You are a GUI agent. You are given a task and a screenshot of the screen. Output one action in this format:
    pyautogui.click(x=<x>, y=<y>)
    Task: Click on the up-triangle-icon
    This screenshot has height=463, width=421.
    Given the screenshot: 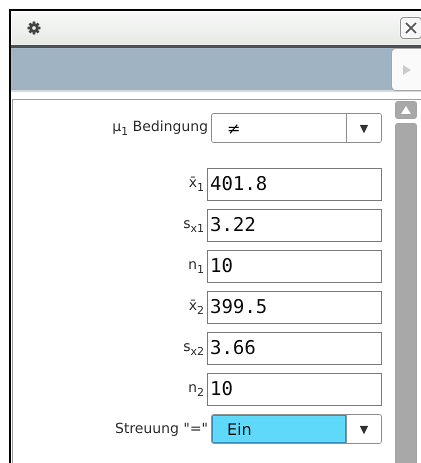 What is the action you would take?
    pyautogui.click(x=406, y=110)
    